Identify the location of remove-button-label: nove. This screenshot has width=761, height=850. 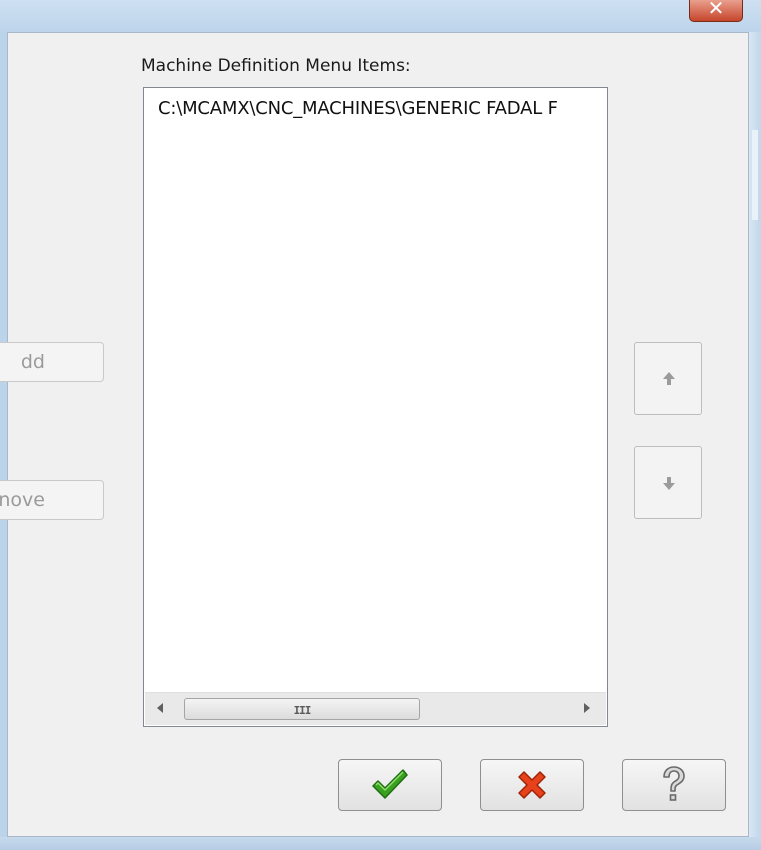
(22, 500).